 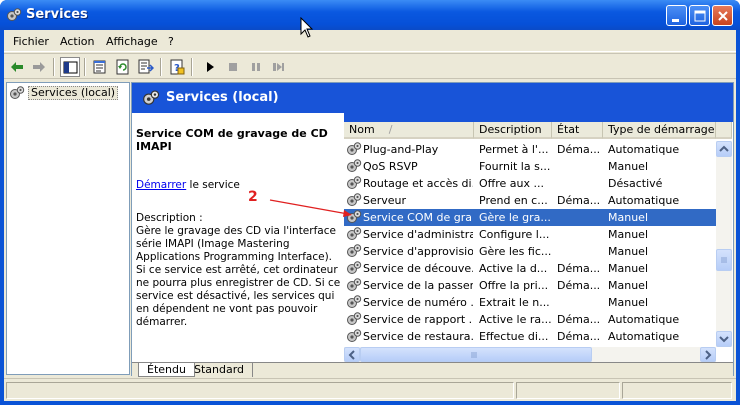 I want to click on vertical-scrollbar, so click(x=724, y=244).